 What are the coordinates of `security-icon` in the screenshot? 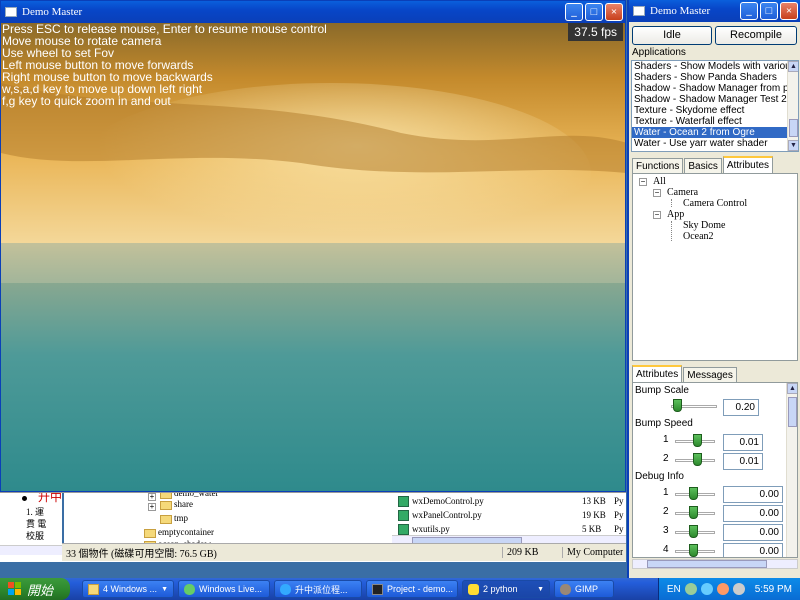 It's located at (722, 589).